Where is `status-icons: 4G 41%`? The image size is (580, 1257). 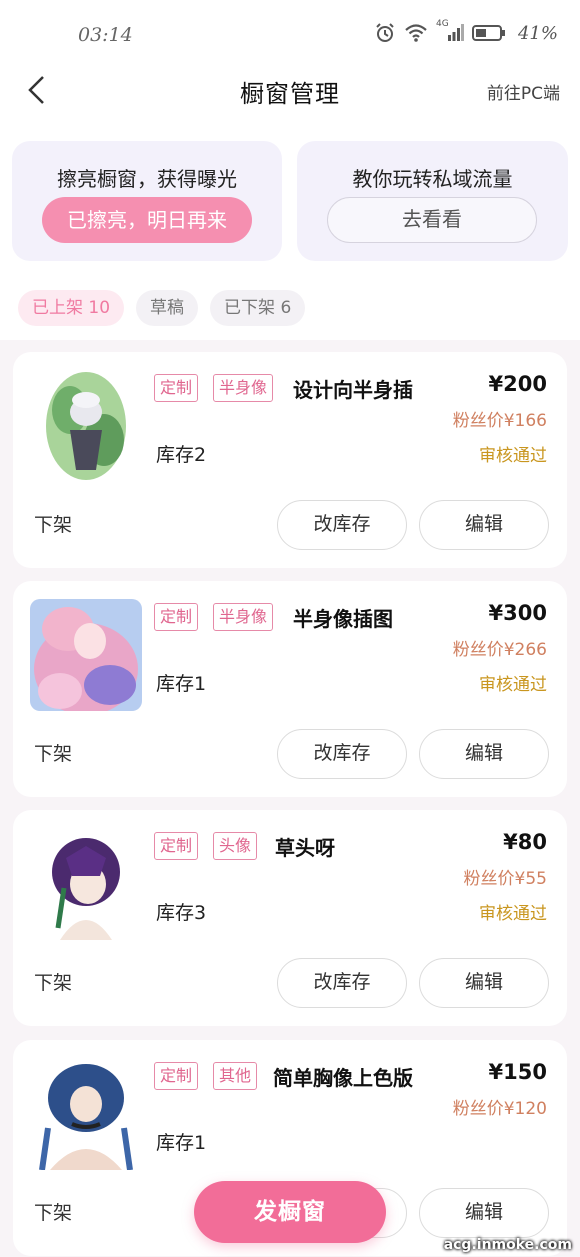
status-icons: 4G 41% is located at coordinates (466, 31).